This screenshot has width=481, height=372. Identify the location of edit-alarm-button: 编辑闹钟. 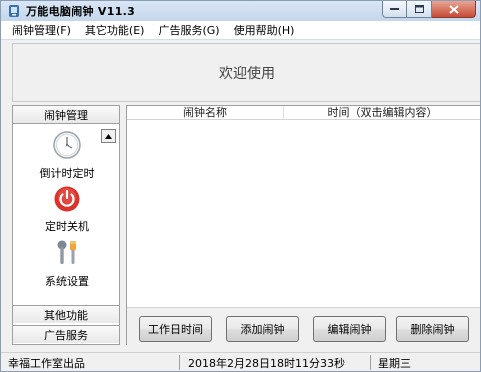
(349, 329).